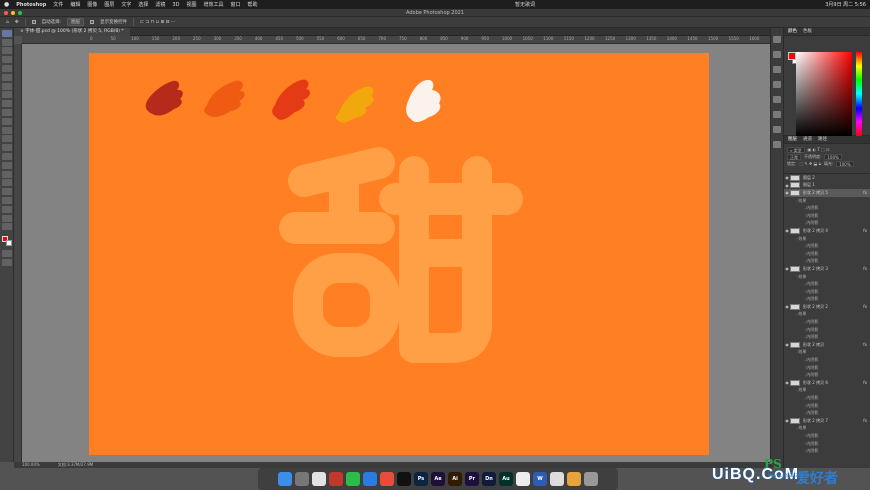  I want to click on menu-3d: 3D, so click(175, 5).